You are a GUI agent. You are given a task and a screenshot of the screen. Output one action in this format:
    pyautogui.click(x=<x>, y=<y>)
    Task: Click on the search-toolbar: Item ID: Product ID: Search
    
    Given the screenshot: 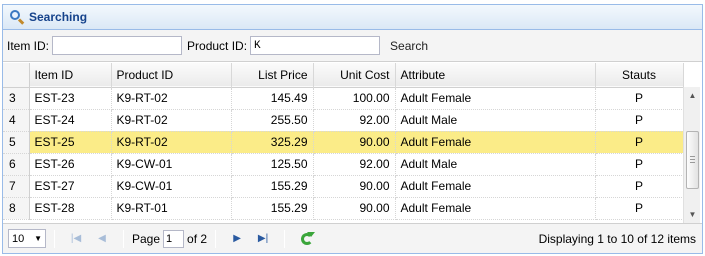 What is the action you would take?
    pyautogui.click(x=352, y=46)
    